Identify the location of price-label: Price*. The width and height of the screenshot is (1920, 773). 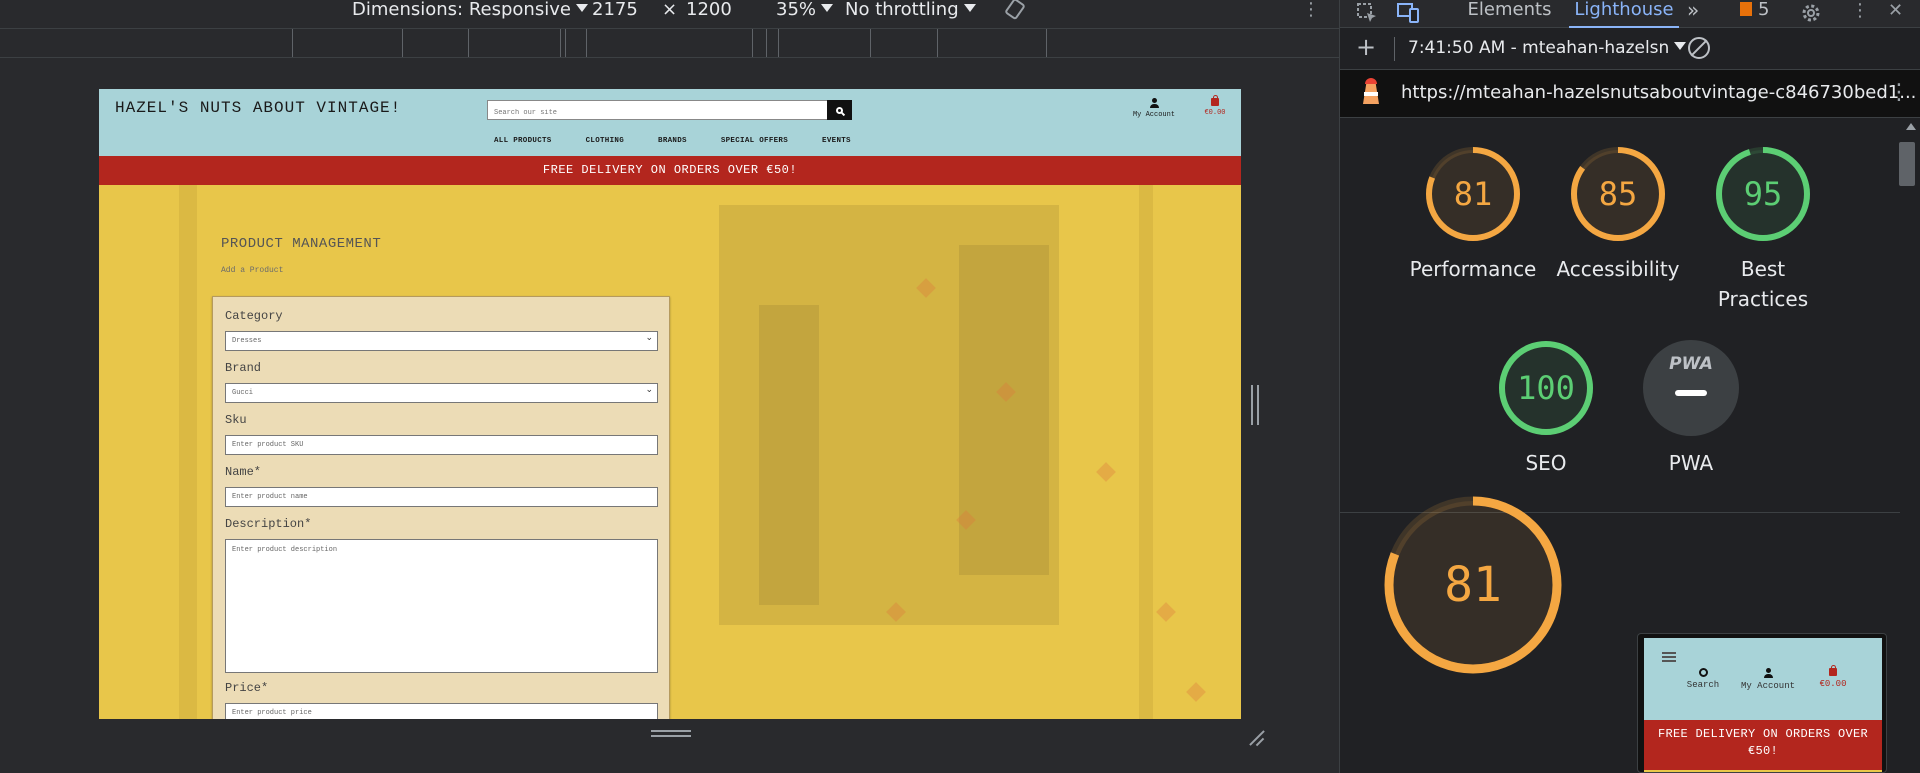
(247, 688).